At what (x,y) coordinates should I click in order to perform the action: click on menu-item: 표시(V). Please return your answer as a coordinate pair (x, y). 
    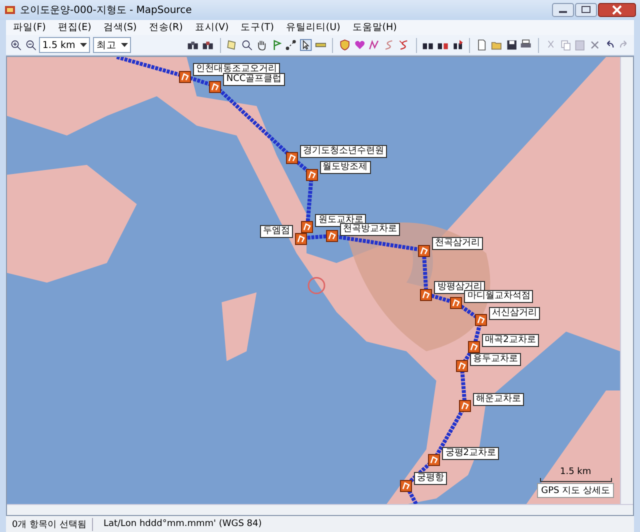
    Looking at the image, I should click on (212, 27).